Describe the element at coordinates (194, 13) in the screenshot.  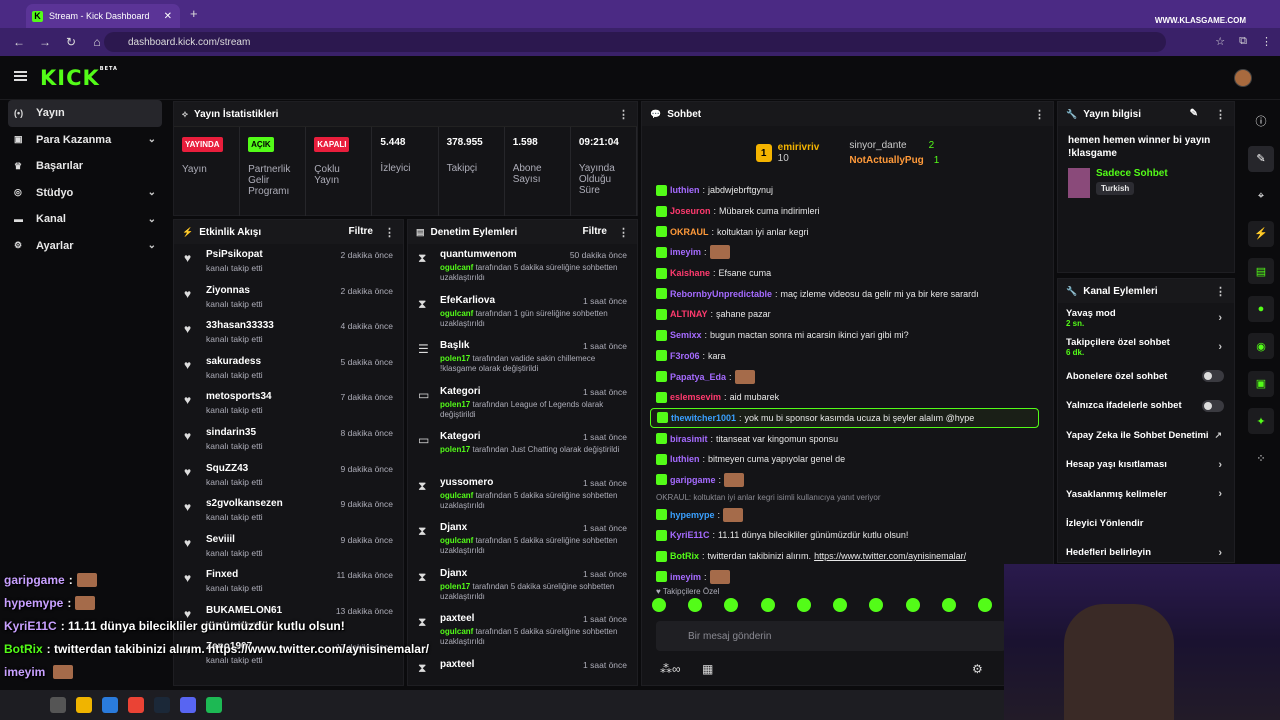
I see `new-tab-icon: +` at that location.